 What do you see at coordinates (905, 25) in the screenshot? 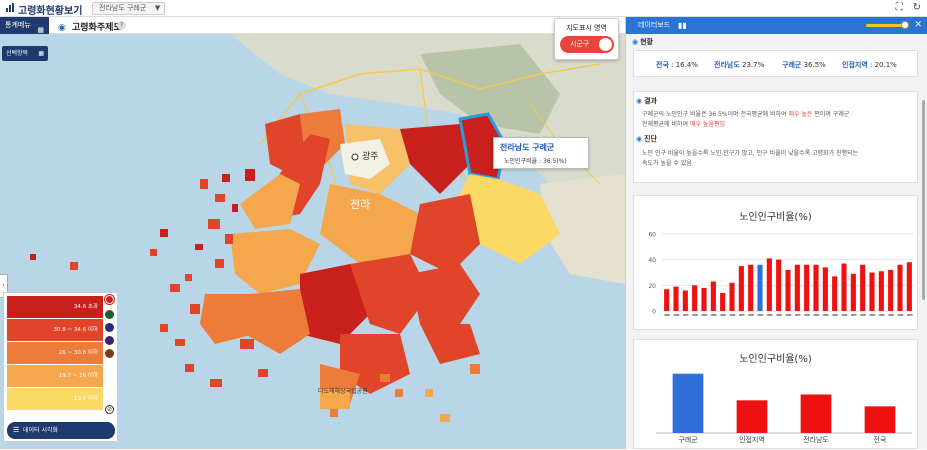
I see `slider-knob` at bounding box center [905, 25].